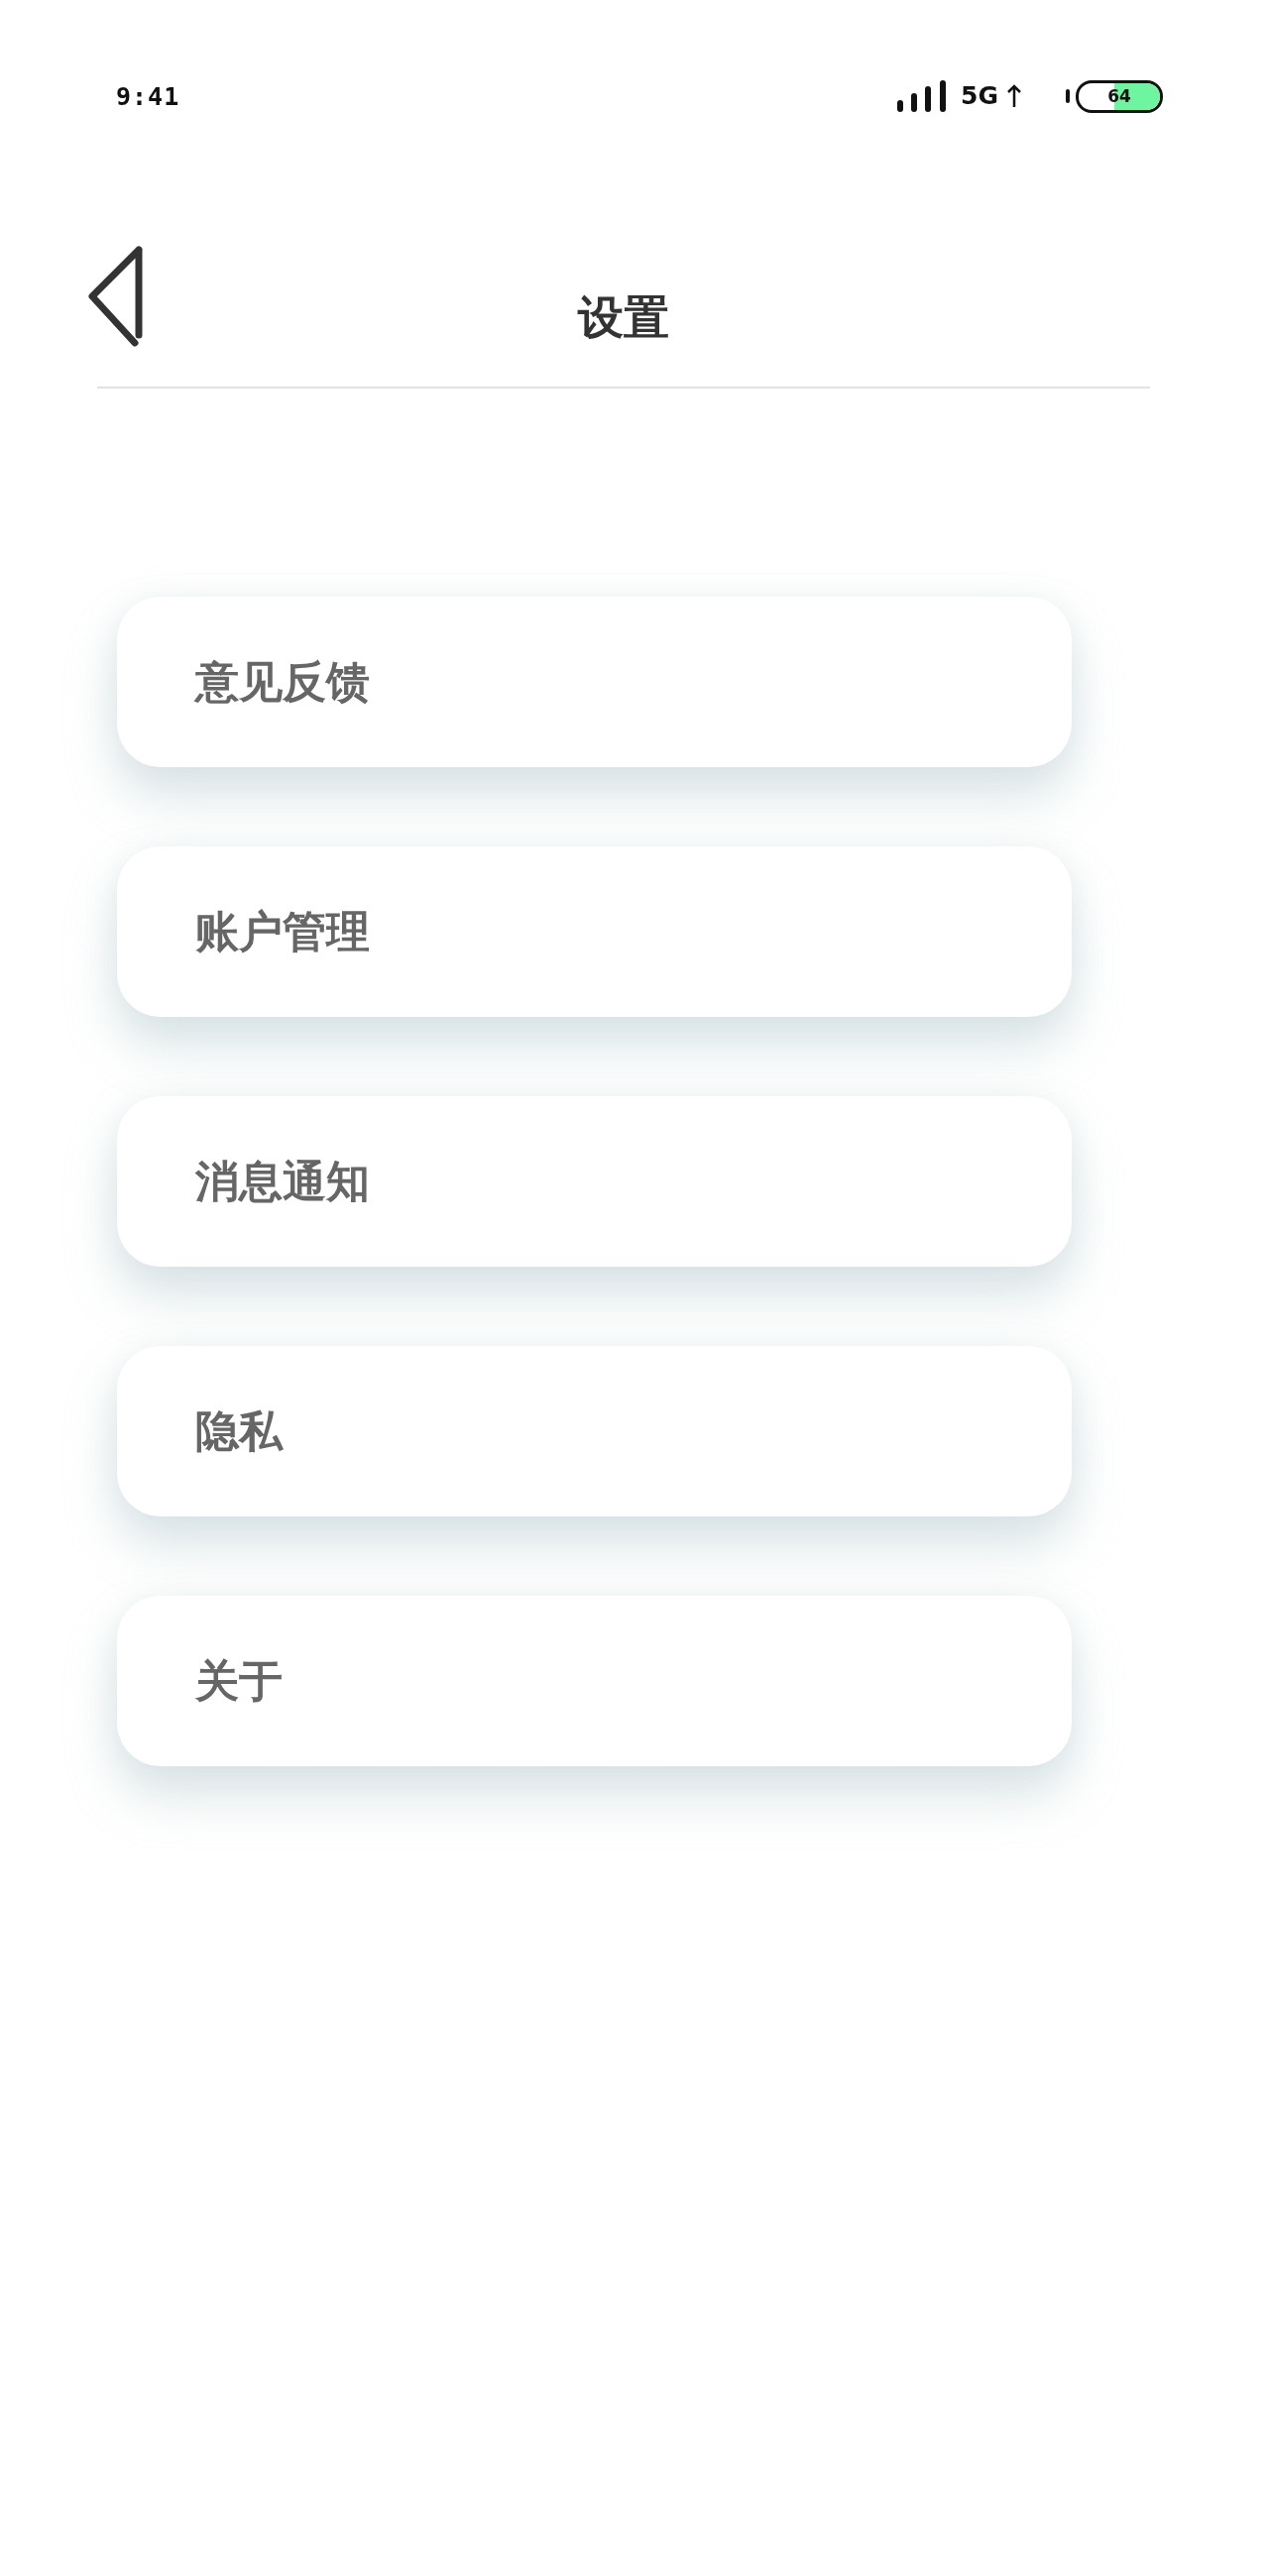 This screenshot has height=2576, width=1269. Describe the element at coordinates (594, 1431) in the screenshot. I see `settings-menu-item: 隐私` at that location.